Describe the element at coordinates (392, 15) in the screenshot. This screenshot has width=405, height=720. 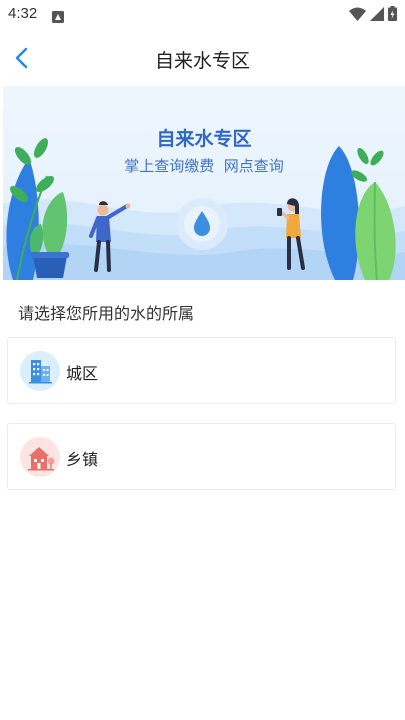
I see `battery-icon` at that location.